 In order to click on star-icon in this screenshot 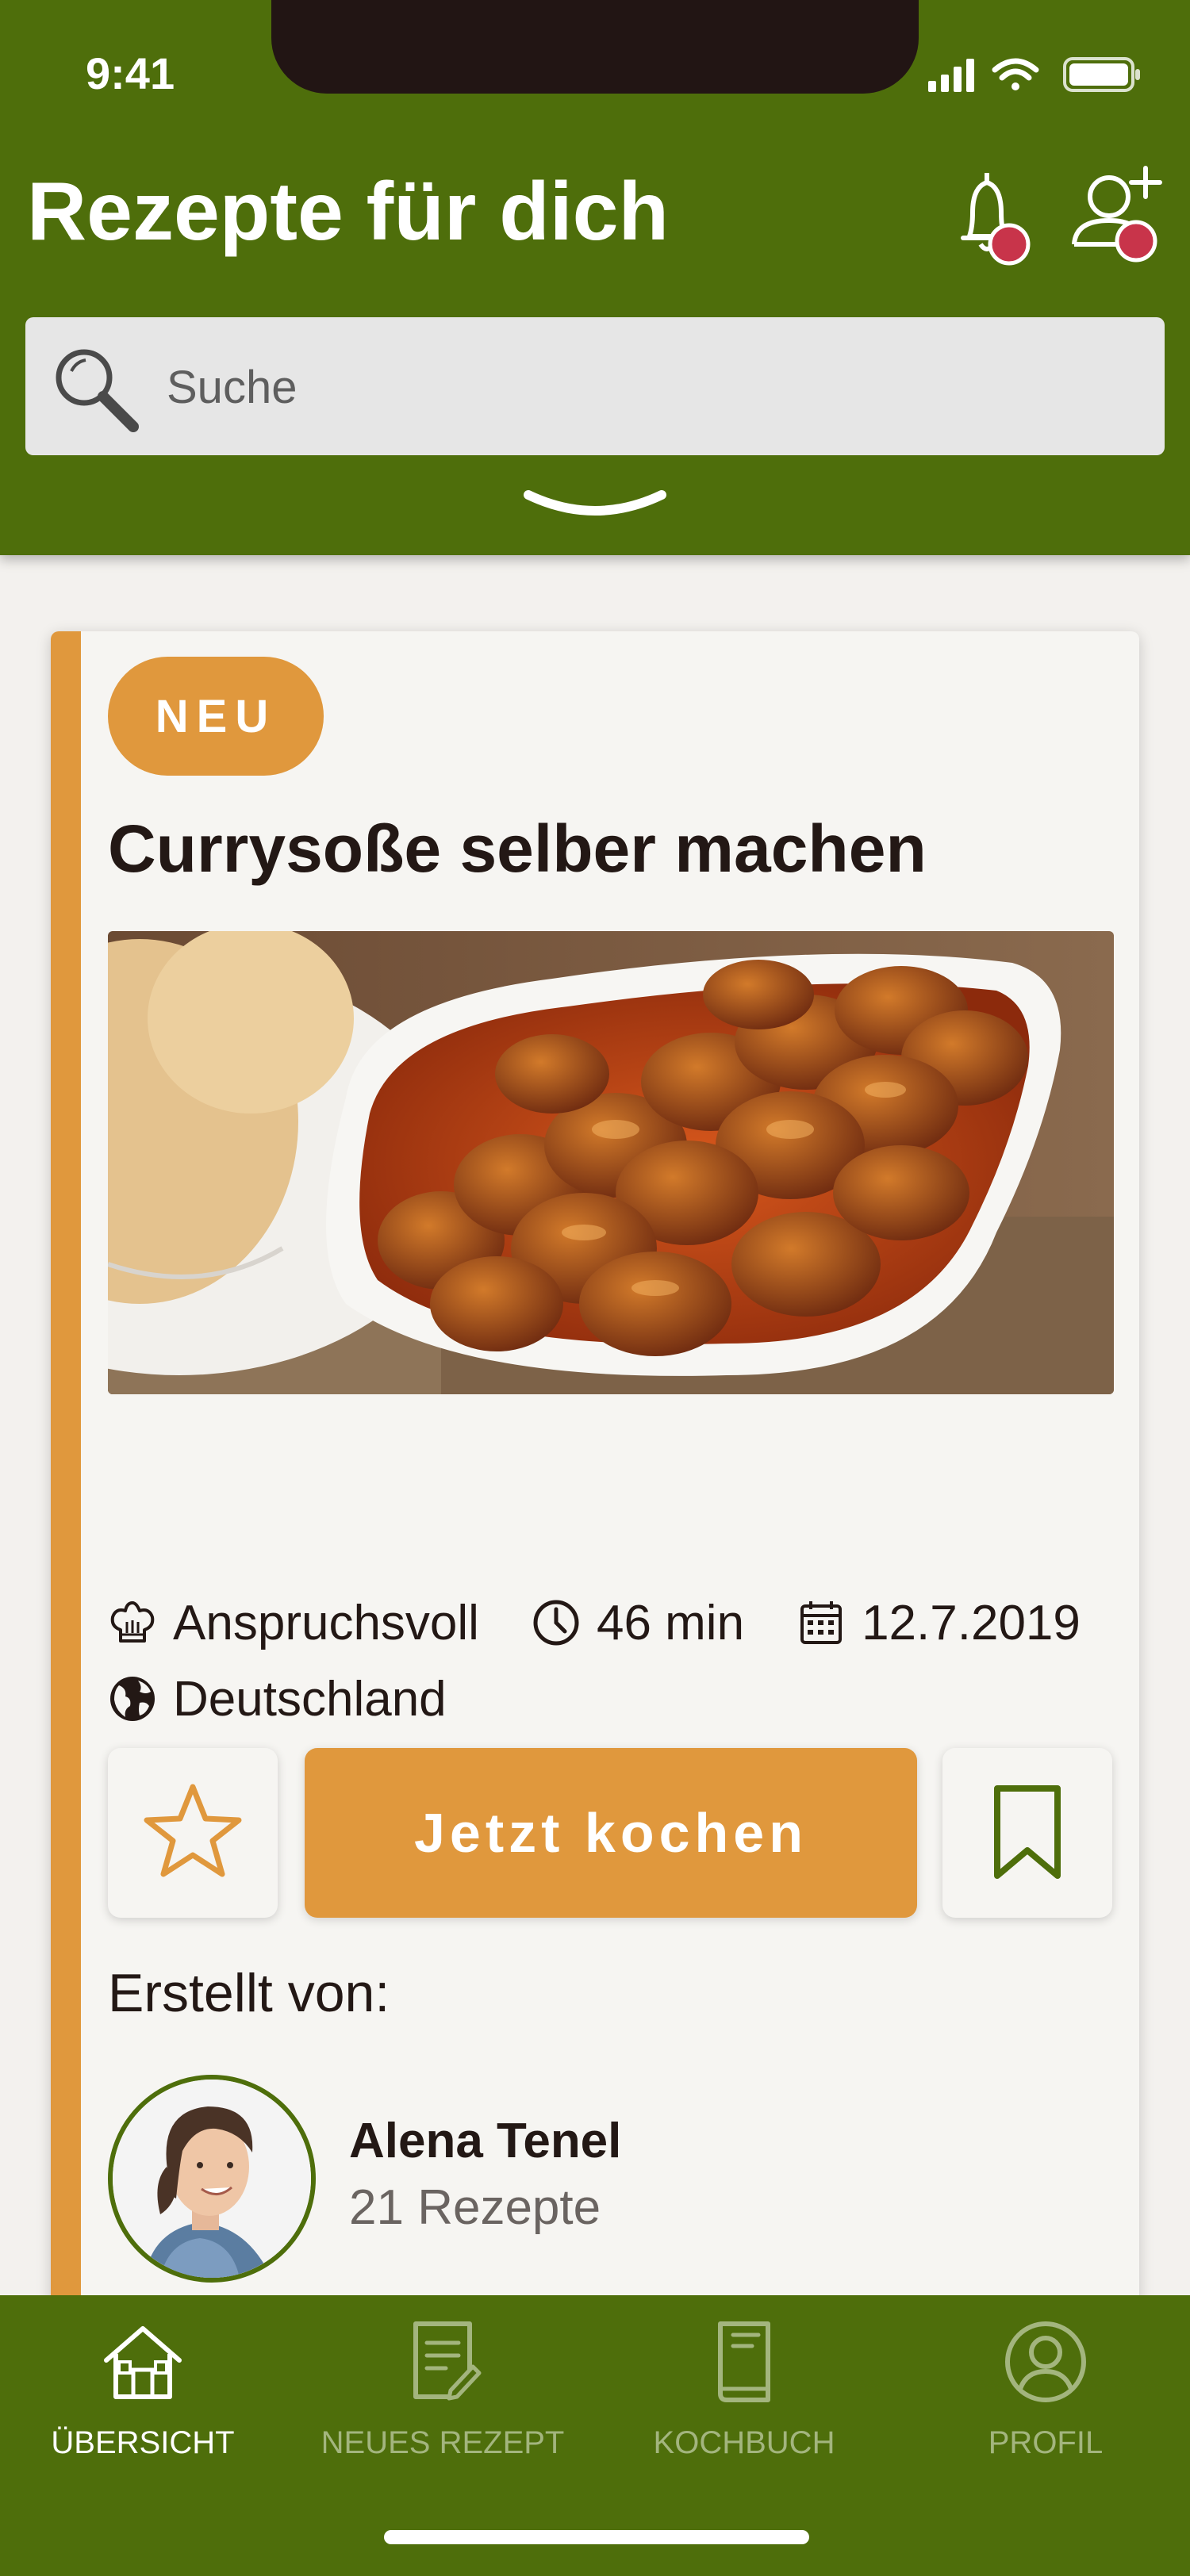, I will do `click(193, 1831)`.